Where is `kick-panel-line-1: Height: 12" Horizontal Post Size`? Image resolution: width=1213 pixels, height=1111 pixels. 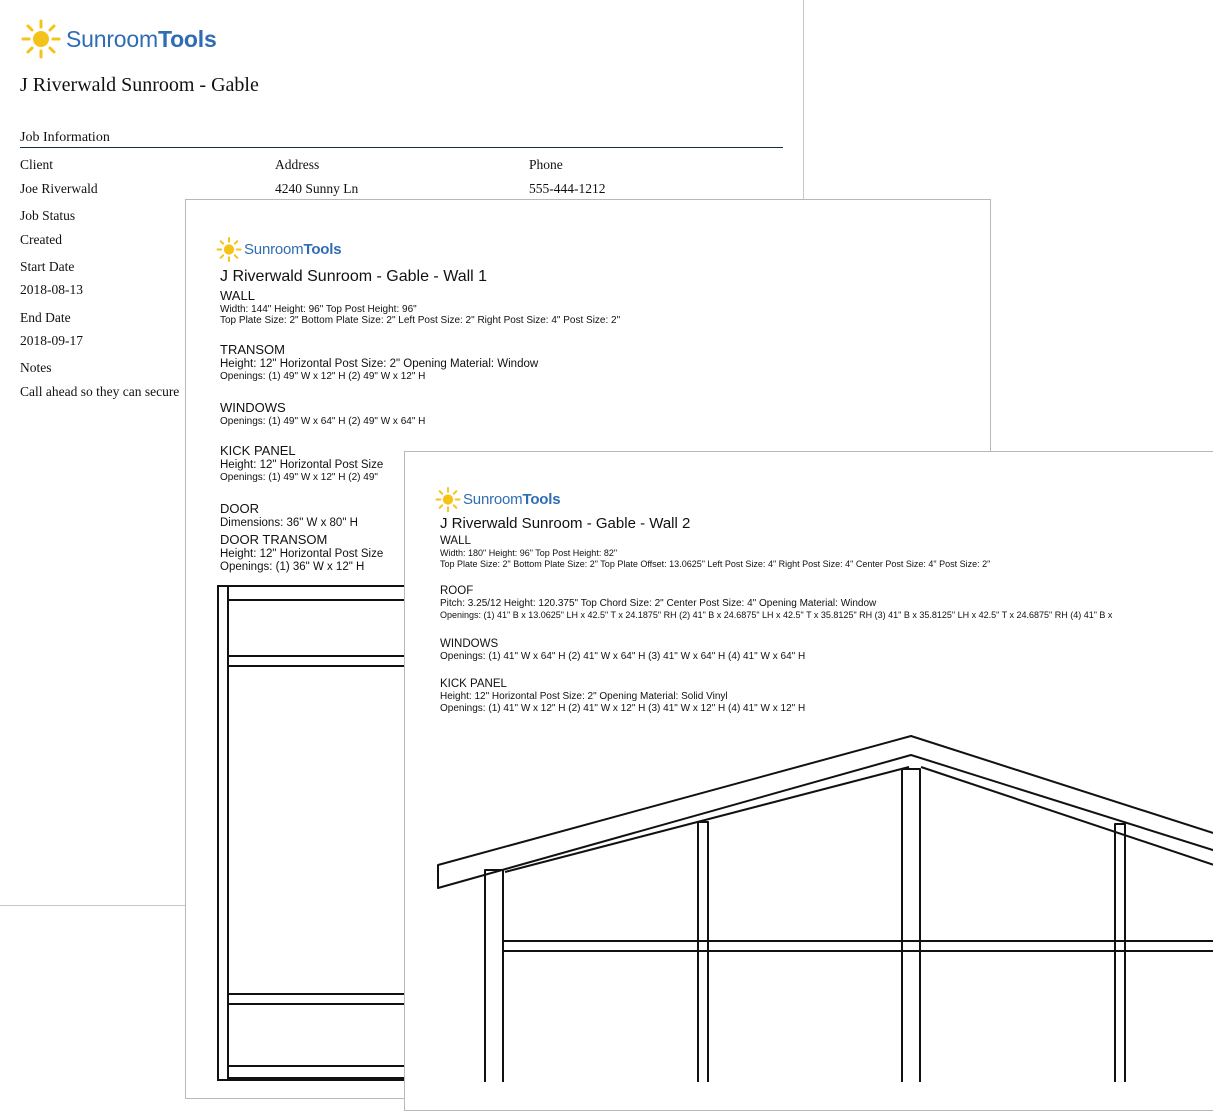 kick-panel-line-1: Height: 12" Horizontal Post Size is located at coordinates (302, 464).